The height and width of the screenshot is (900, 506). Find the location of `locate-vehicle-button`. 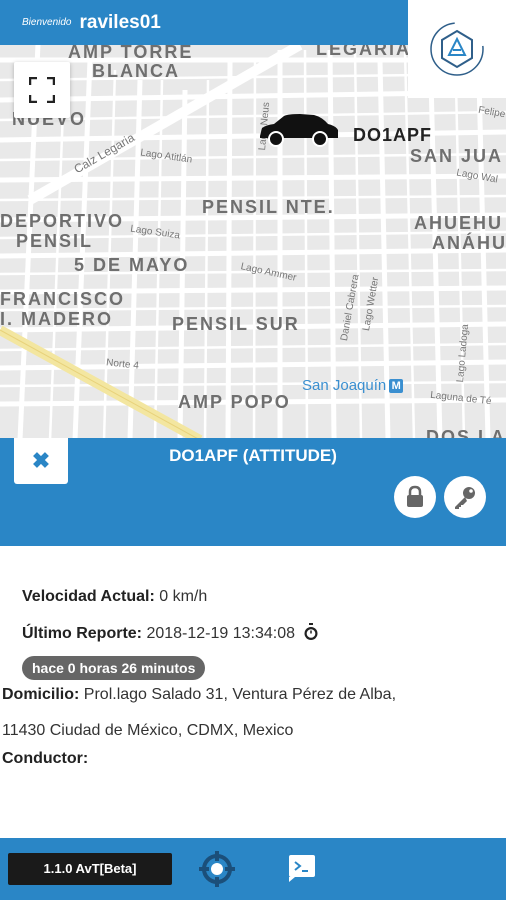

locate-vehicle-button is located at coordinates (217, 869).